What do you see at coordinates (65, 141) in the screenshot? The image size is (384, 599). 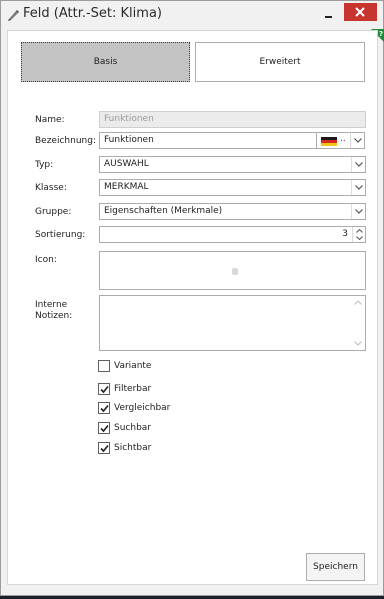 I see `bezeichnung-label: Bezeichnung:` at bounding box center [65, 141].